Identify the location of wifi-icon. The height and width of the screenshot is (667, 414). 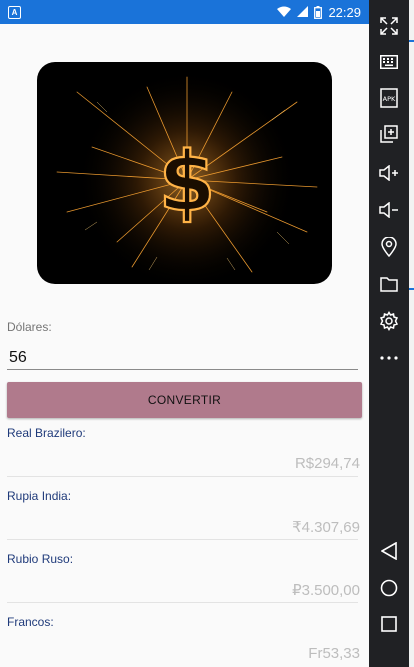
(284, 12).